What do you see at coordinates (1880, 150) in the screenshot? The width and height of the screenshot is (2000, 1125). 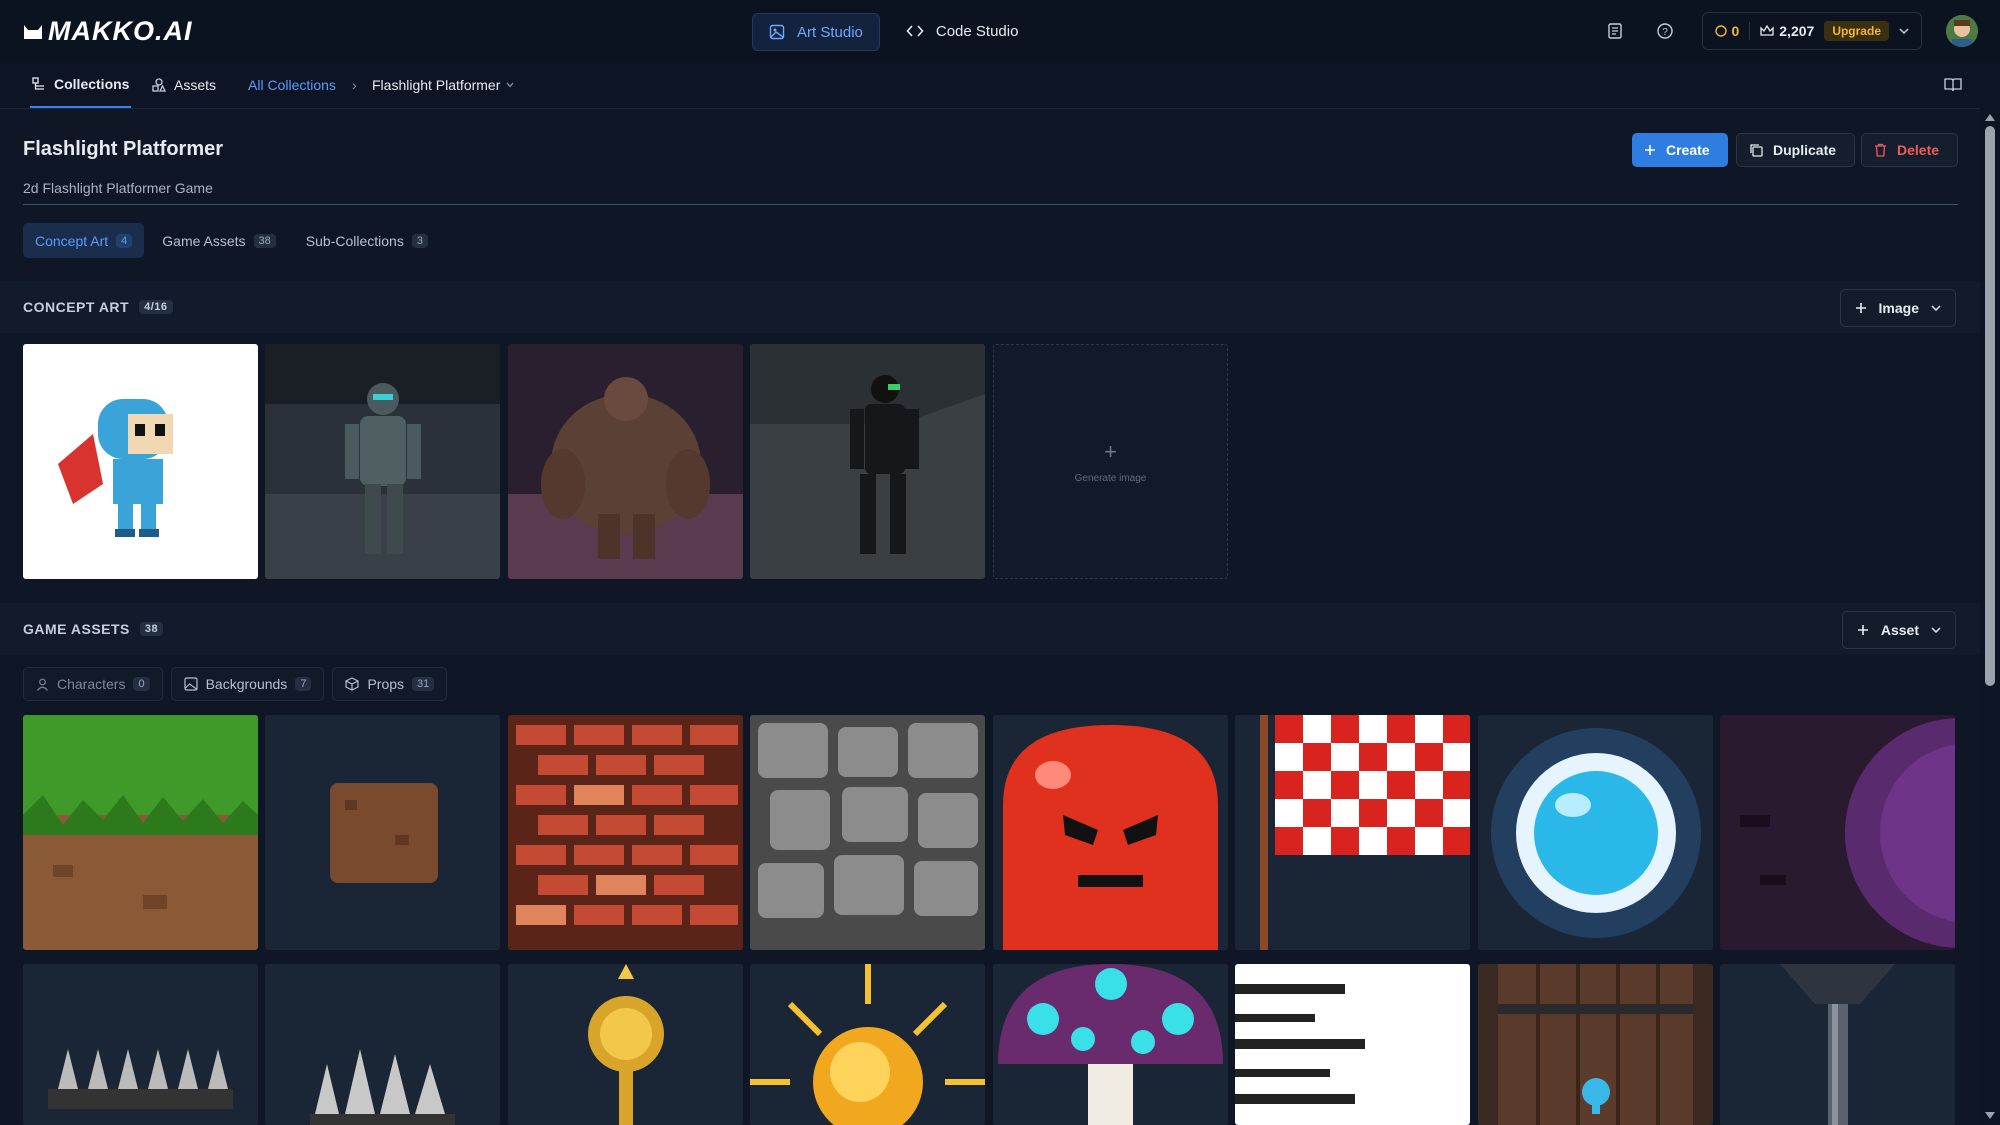 I see `trash-icon` at bounding box center [1880, 150].